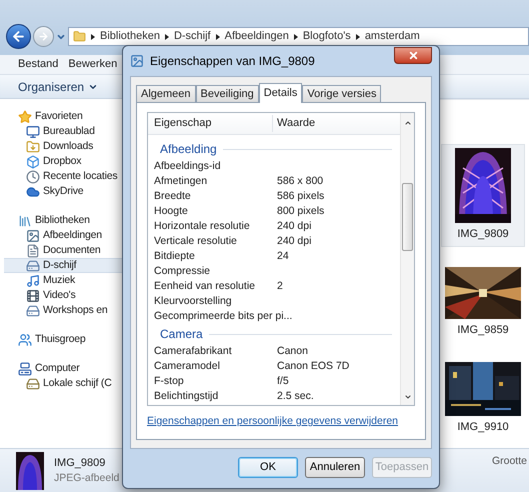 This screenshot has width=529, height=492. I want to click on tab: Beveiliging, so click(227, 93).